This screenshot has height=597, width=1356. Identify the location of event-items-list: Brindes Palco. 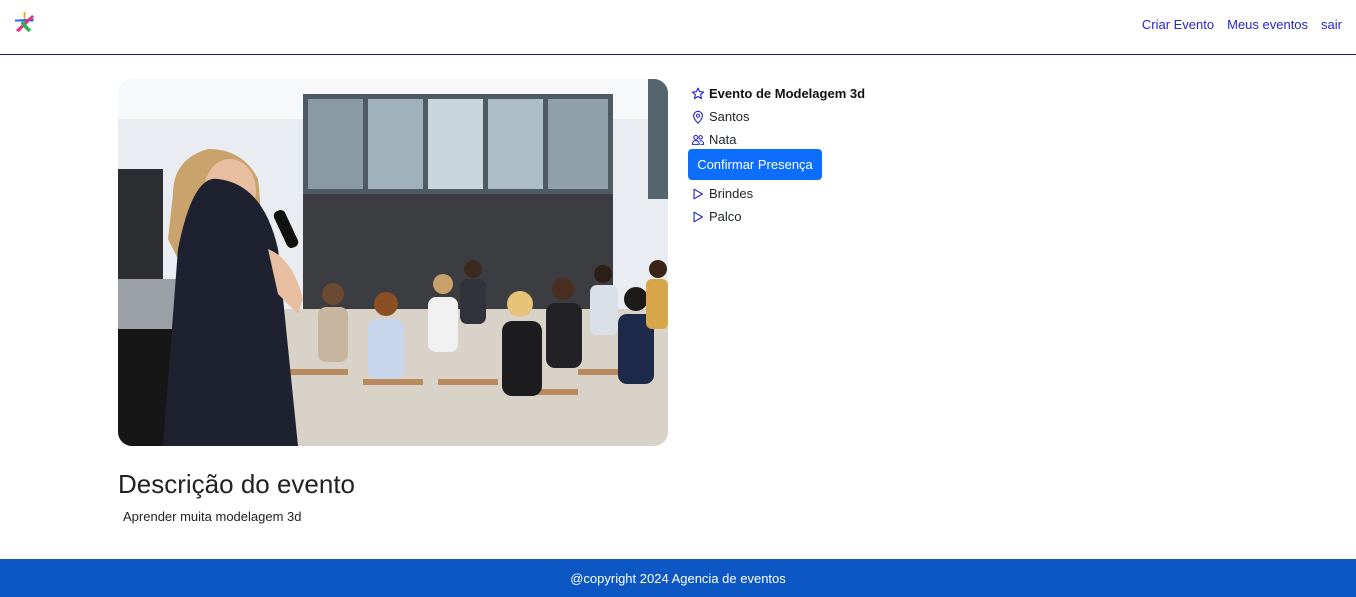
(722, 205).